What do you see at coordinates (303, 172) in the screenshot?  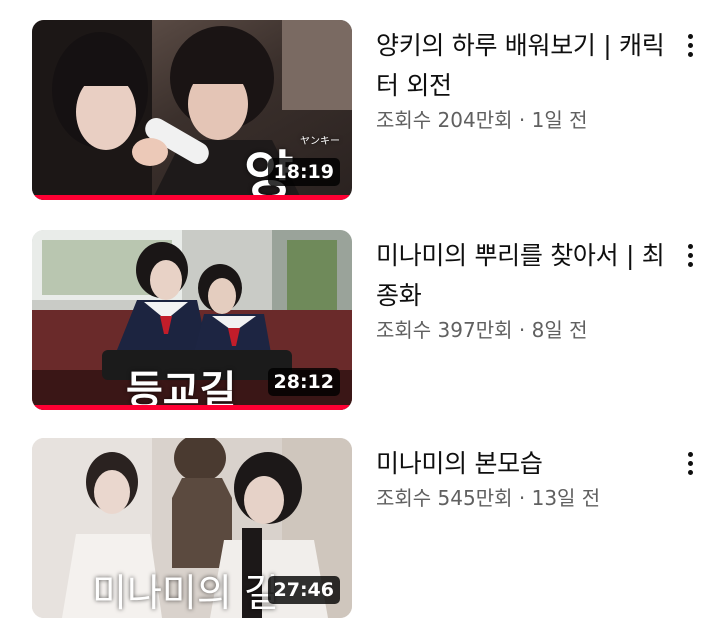 I see `duration-badge: 18:19` at bounding box center [303, 172].